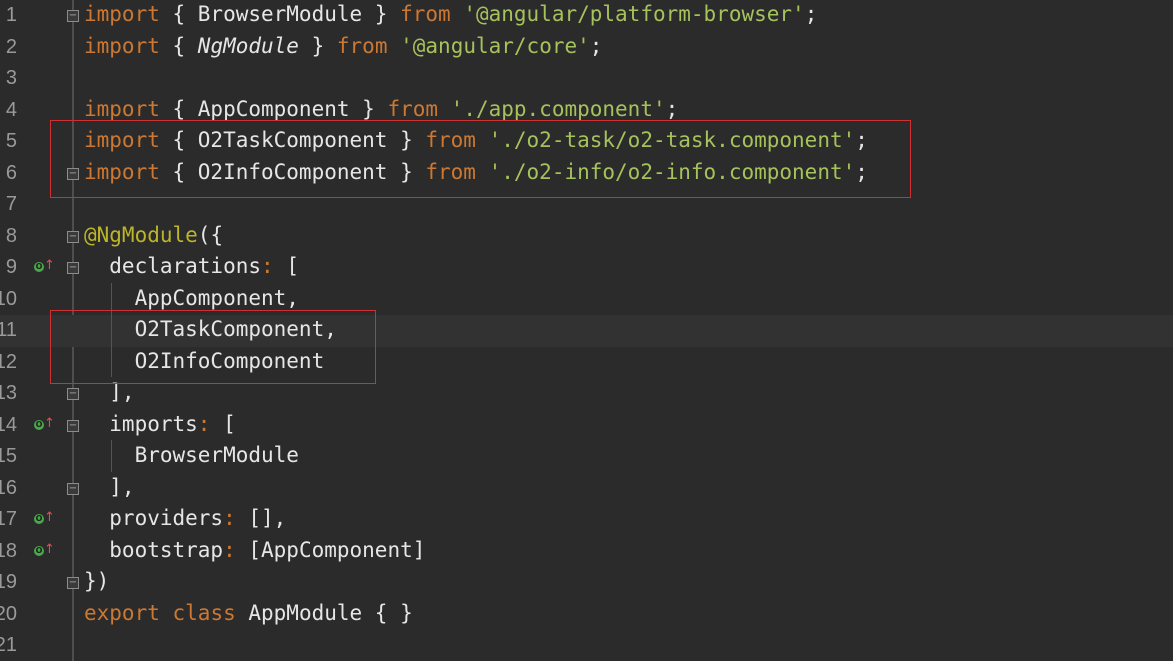  I want to click on code-token: './app.component', so click(558, 108).